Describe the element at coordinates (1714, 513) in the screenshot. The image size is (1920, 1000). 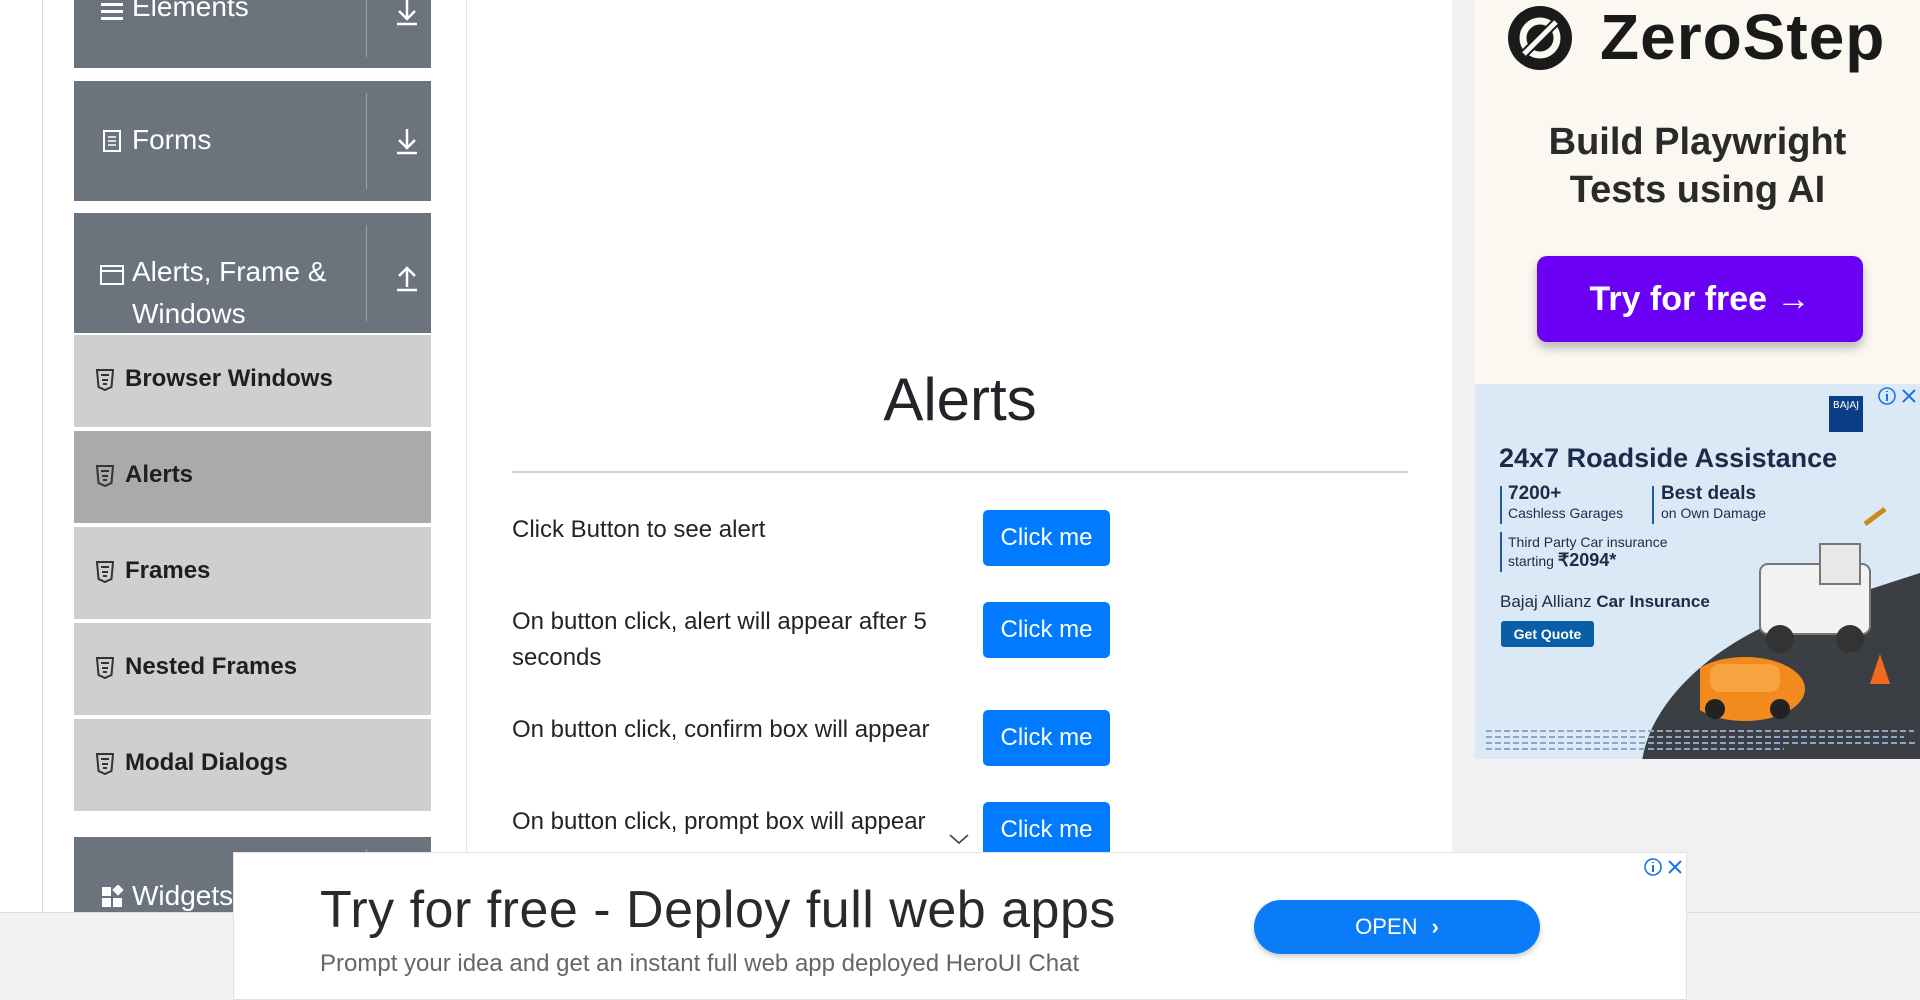
I see `stat-caption: on Own Damage` at that location.